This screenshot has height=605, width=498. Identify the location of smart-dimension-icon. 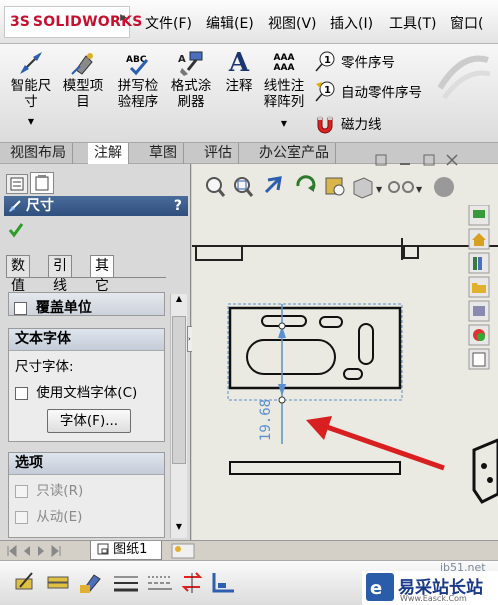
(31, 63).